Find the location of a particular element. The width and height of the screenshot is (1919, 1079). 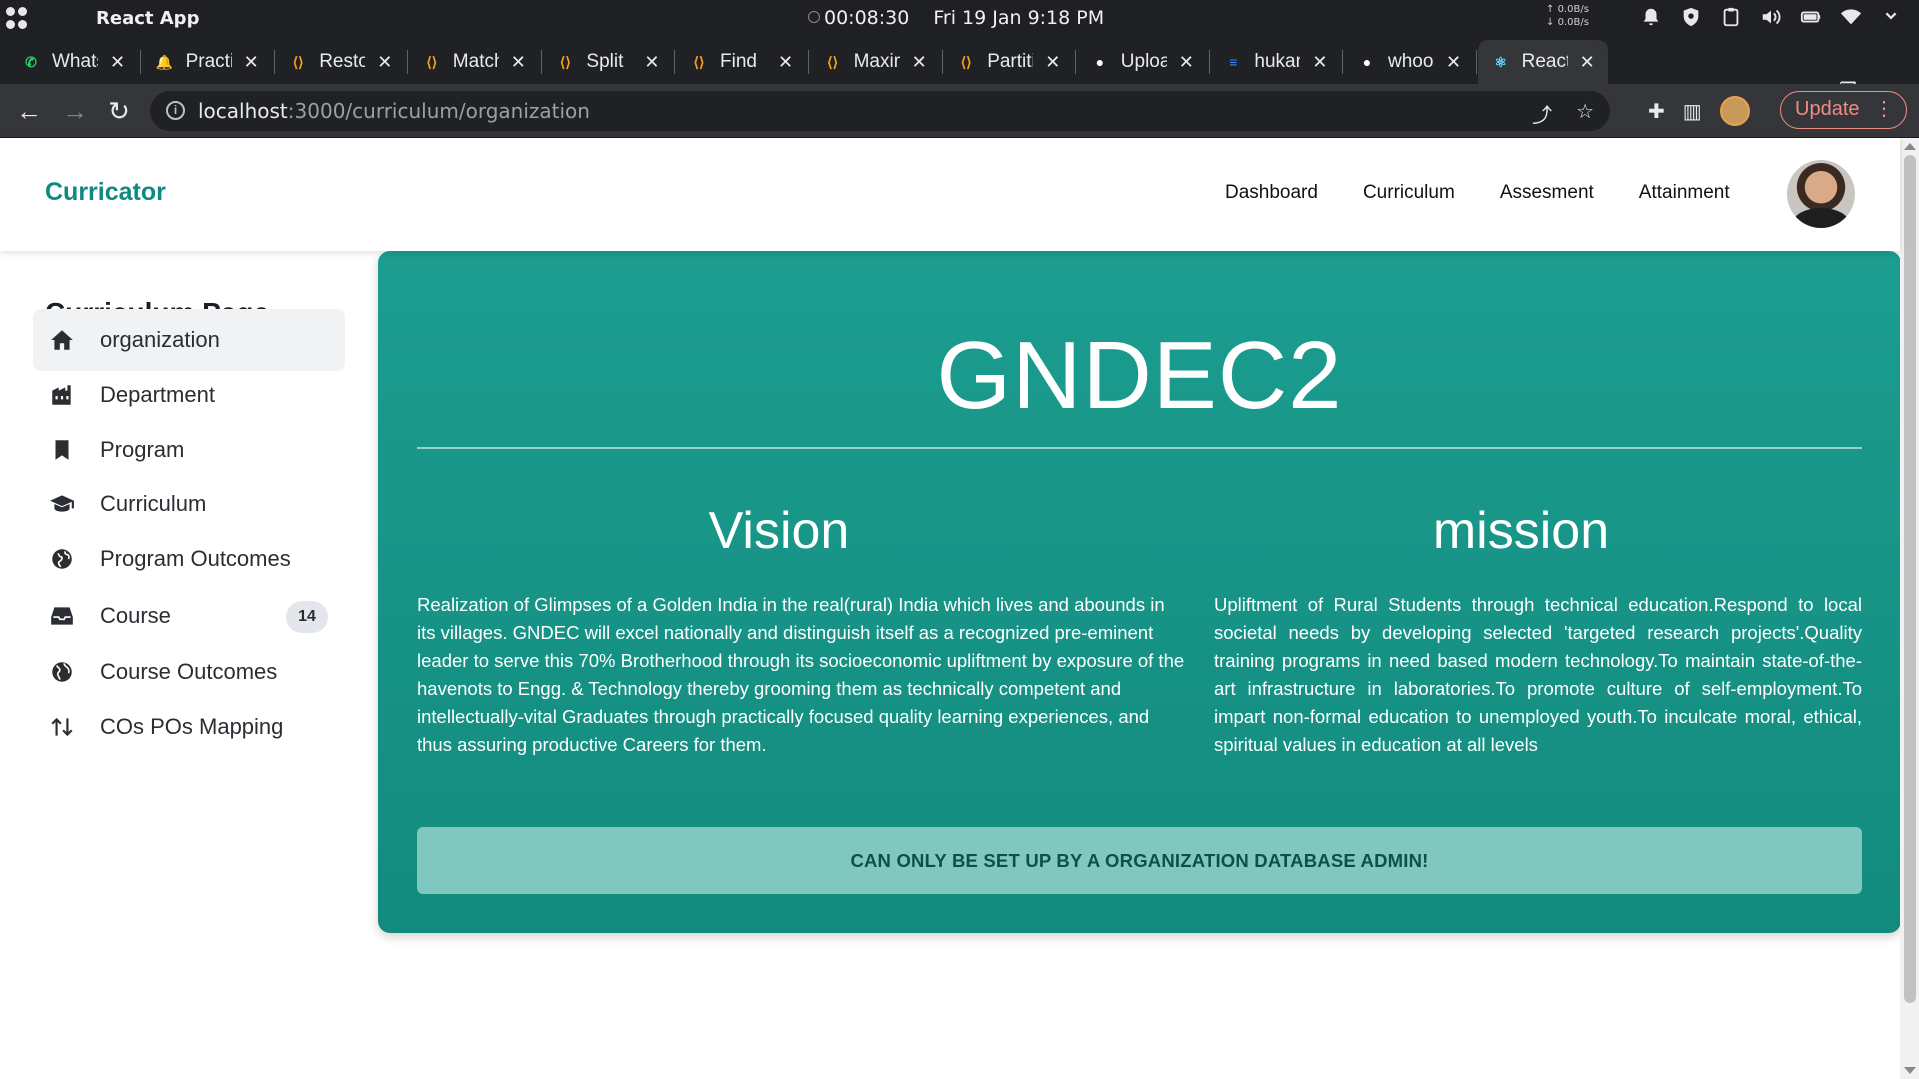

network-speed: ↑ 0.0B/s ↓ 0.0B/s is located at coordinates (1567, 16).